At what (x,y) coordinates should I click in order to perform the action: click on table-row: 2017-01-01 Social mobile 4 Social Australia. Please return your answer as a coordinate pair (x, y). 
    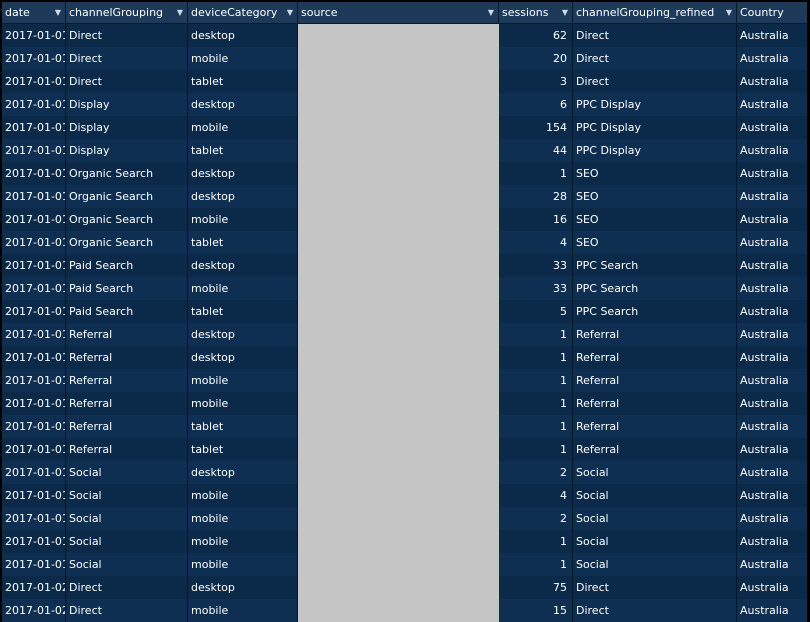
    Looking at the image, I should click on (404, 495).